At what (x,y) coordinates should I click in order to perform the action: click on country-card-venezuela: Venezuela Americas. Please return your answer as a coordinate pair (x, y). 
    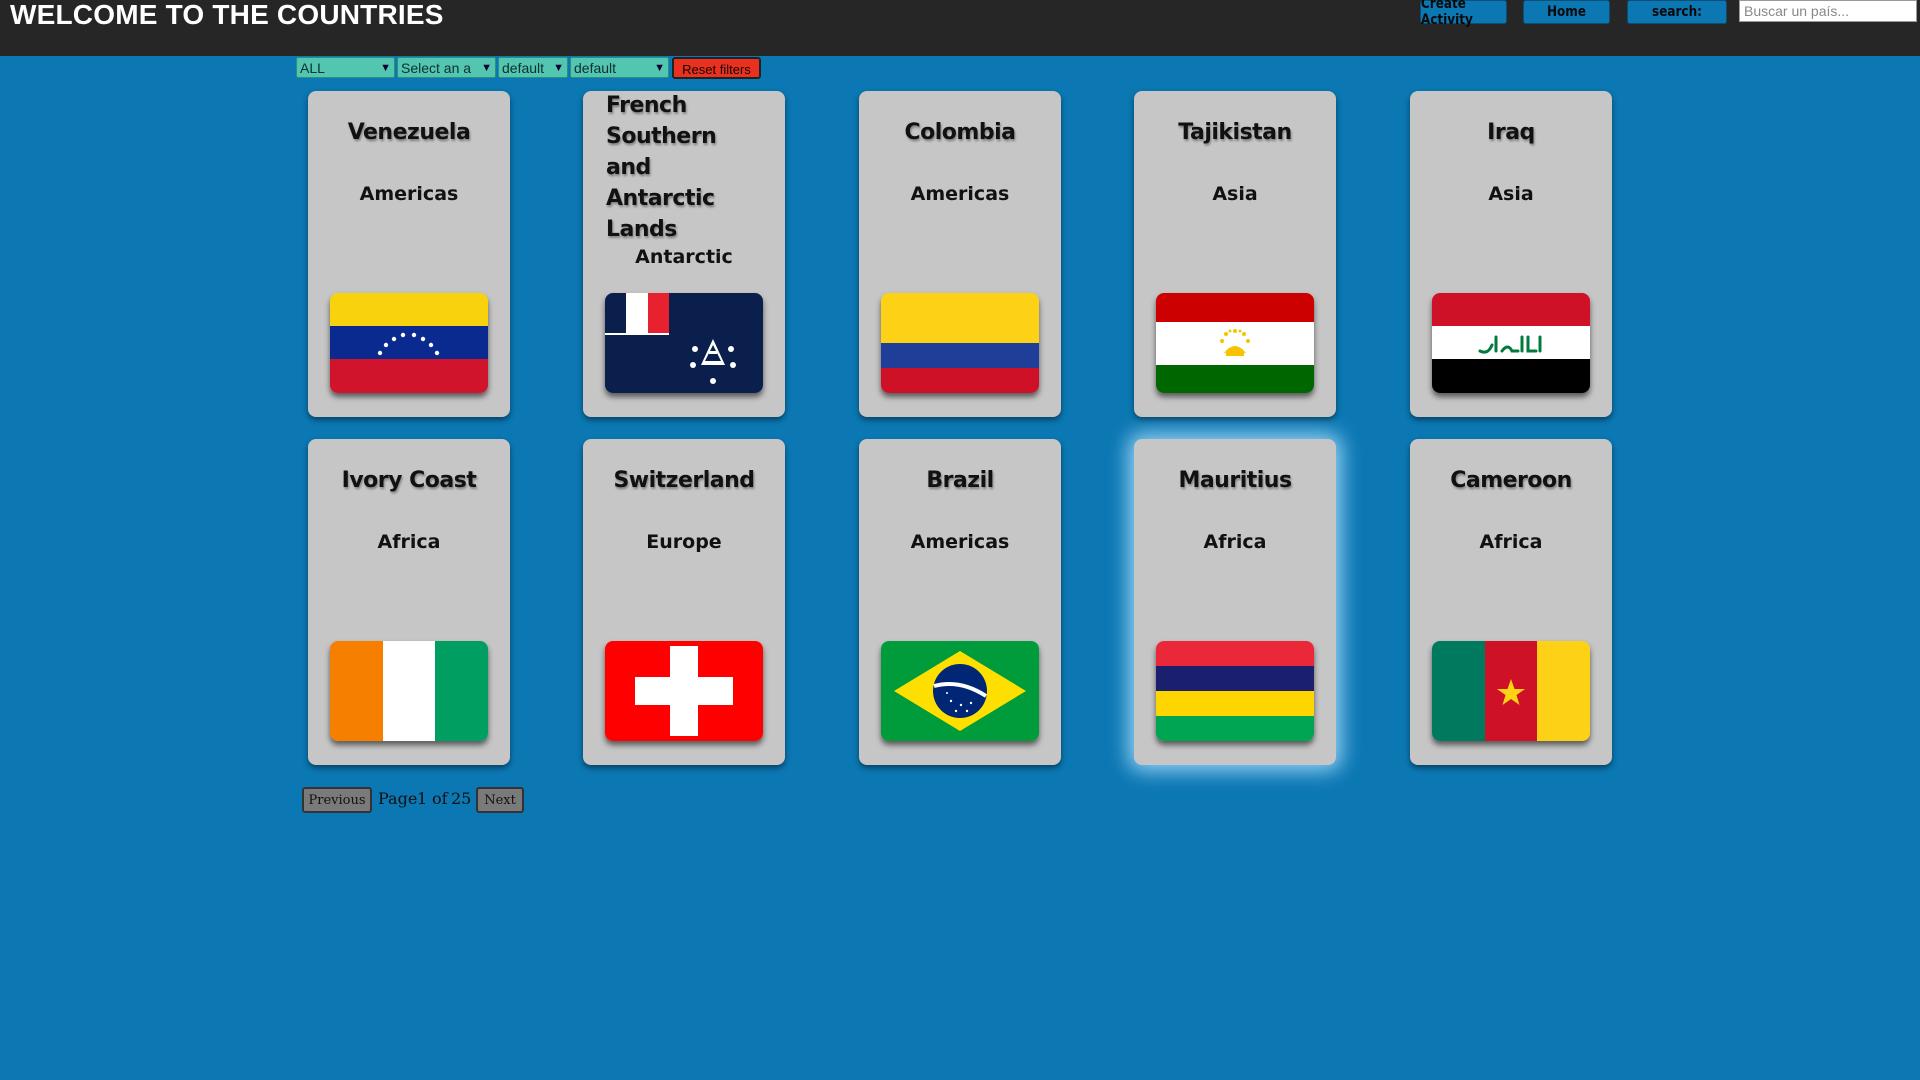
    Looking at the image, I should click on (409, 254).